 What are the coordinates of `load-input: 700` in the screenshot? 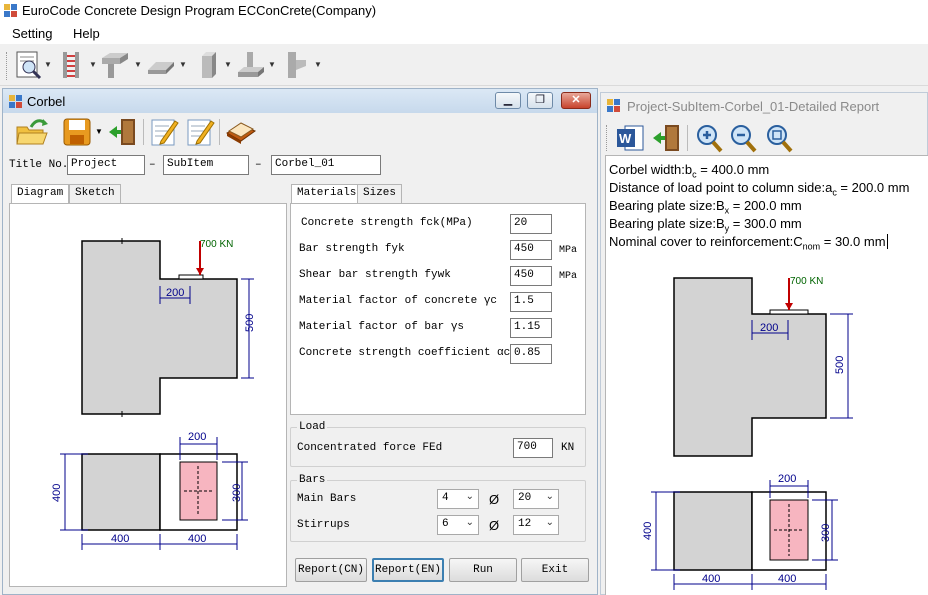 It's located at (533, 448).